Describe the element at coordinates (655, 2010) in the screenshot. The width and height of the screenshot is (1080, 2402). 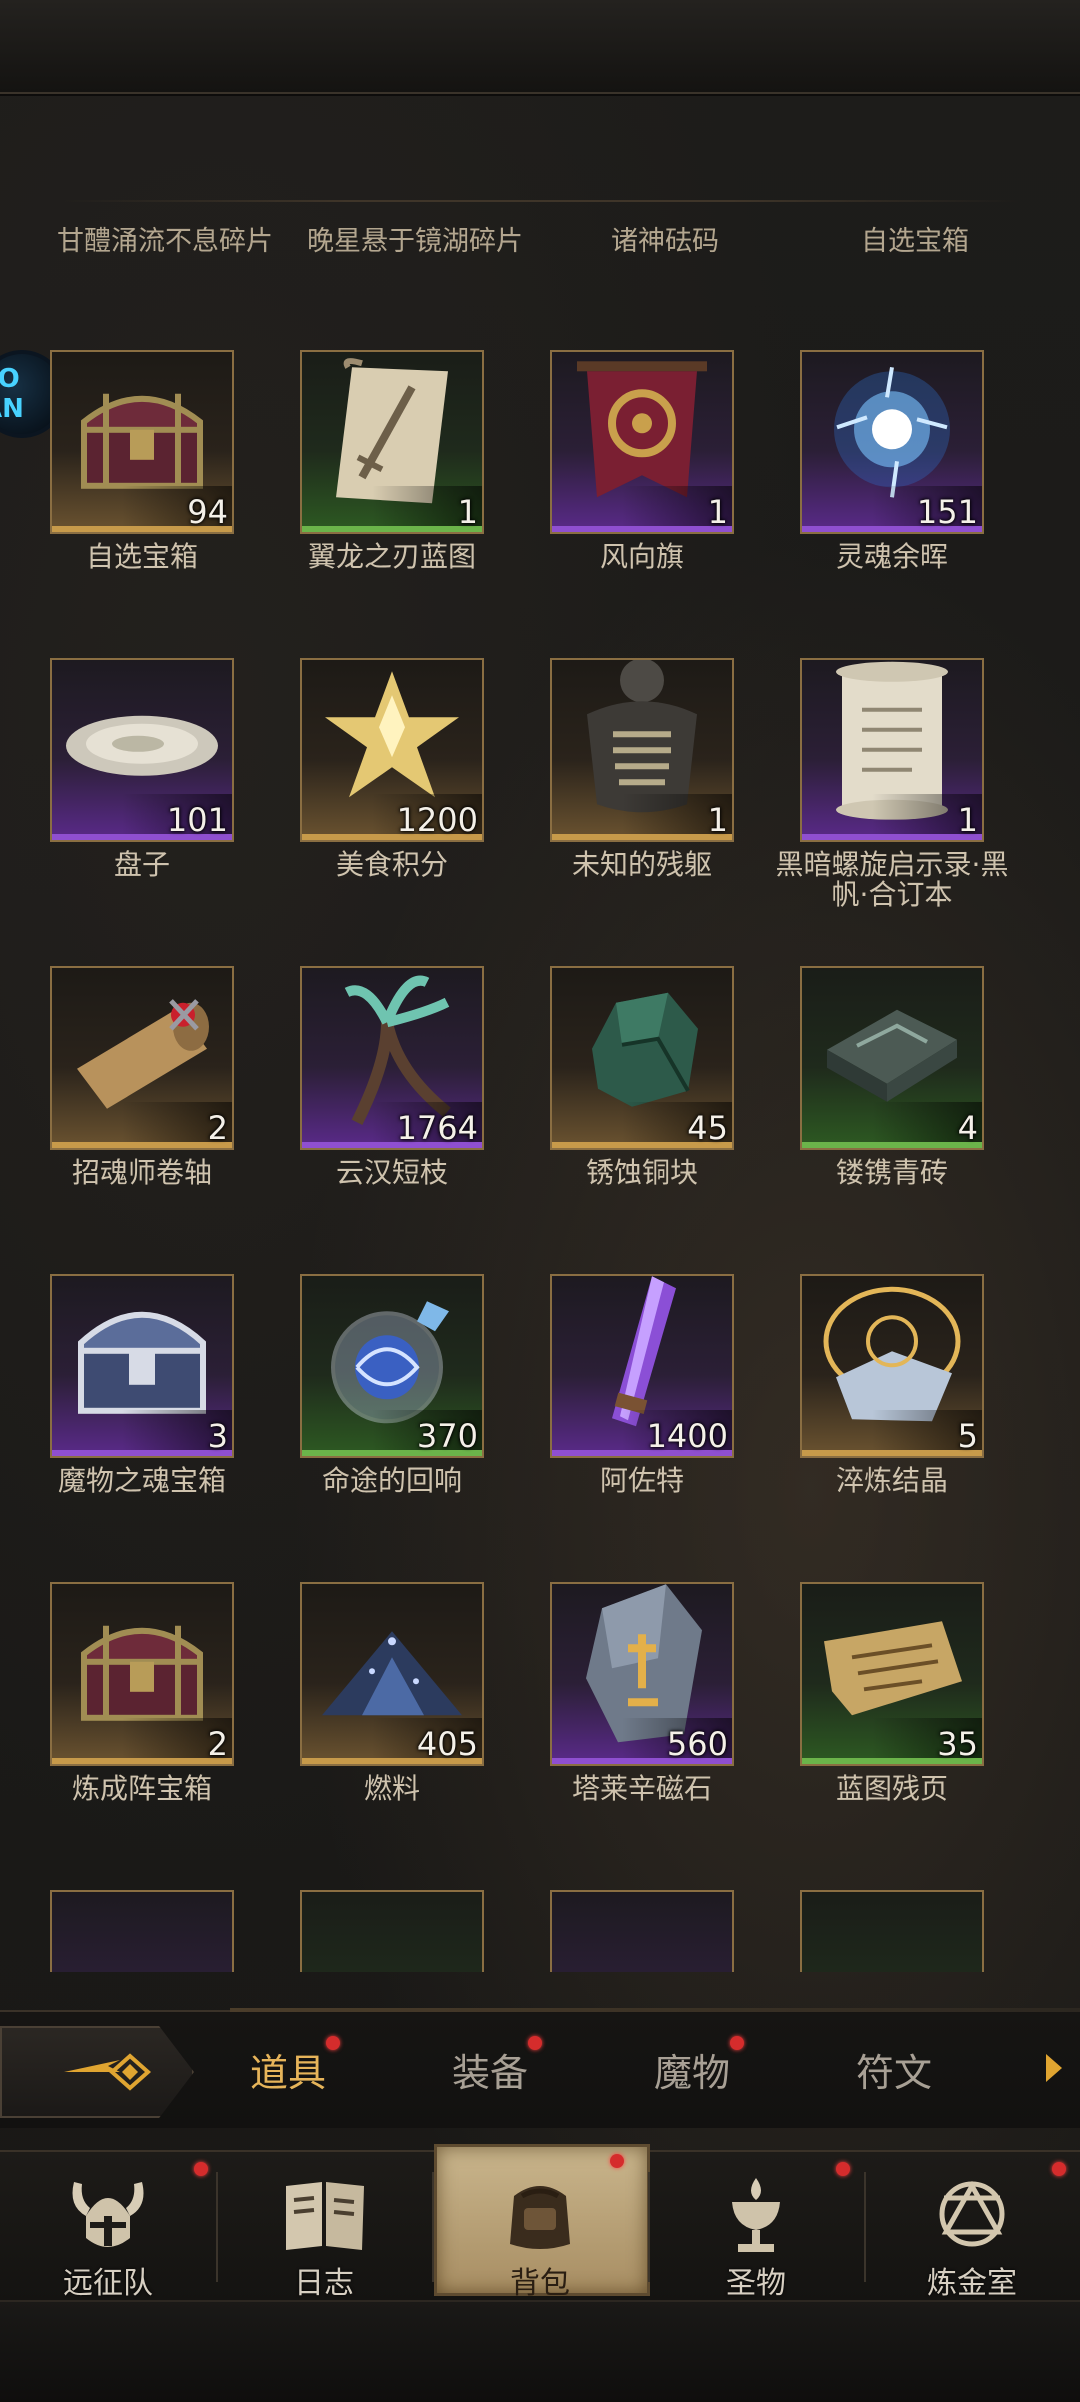
I see `tab-bar-divider` at that location.